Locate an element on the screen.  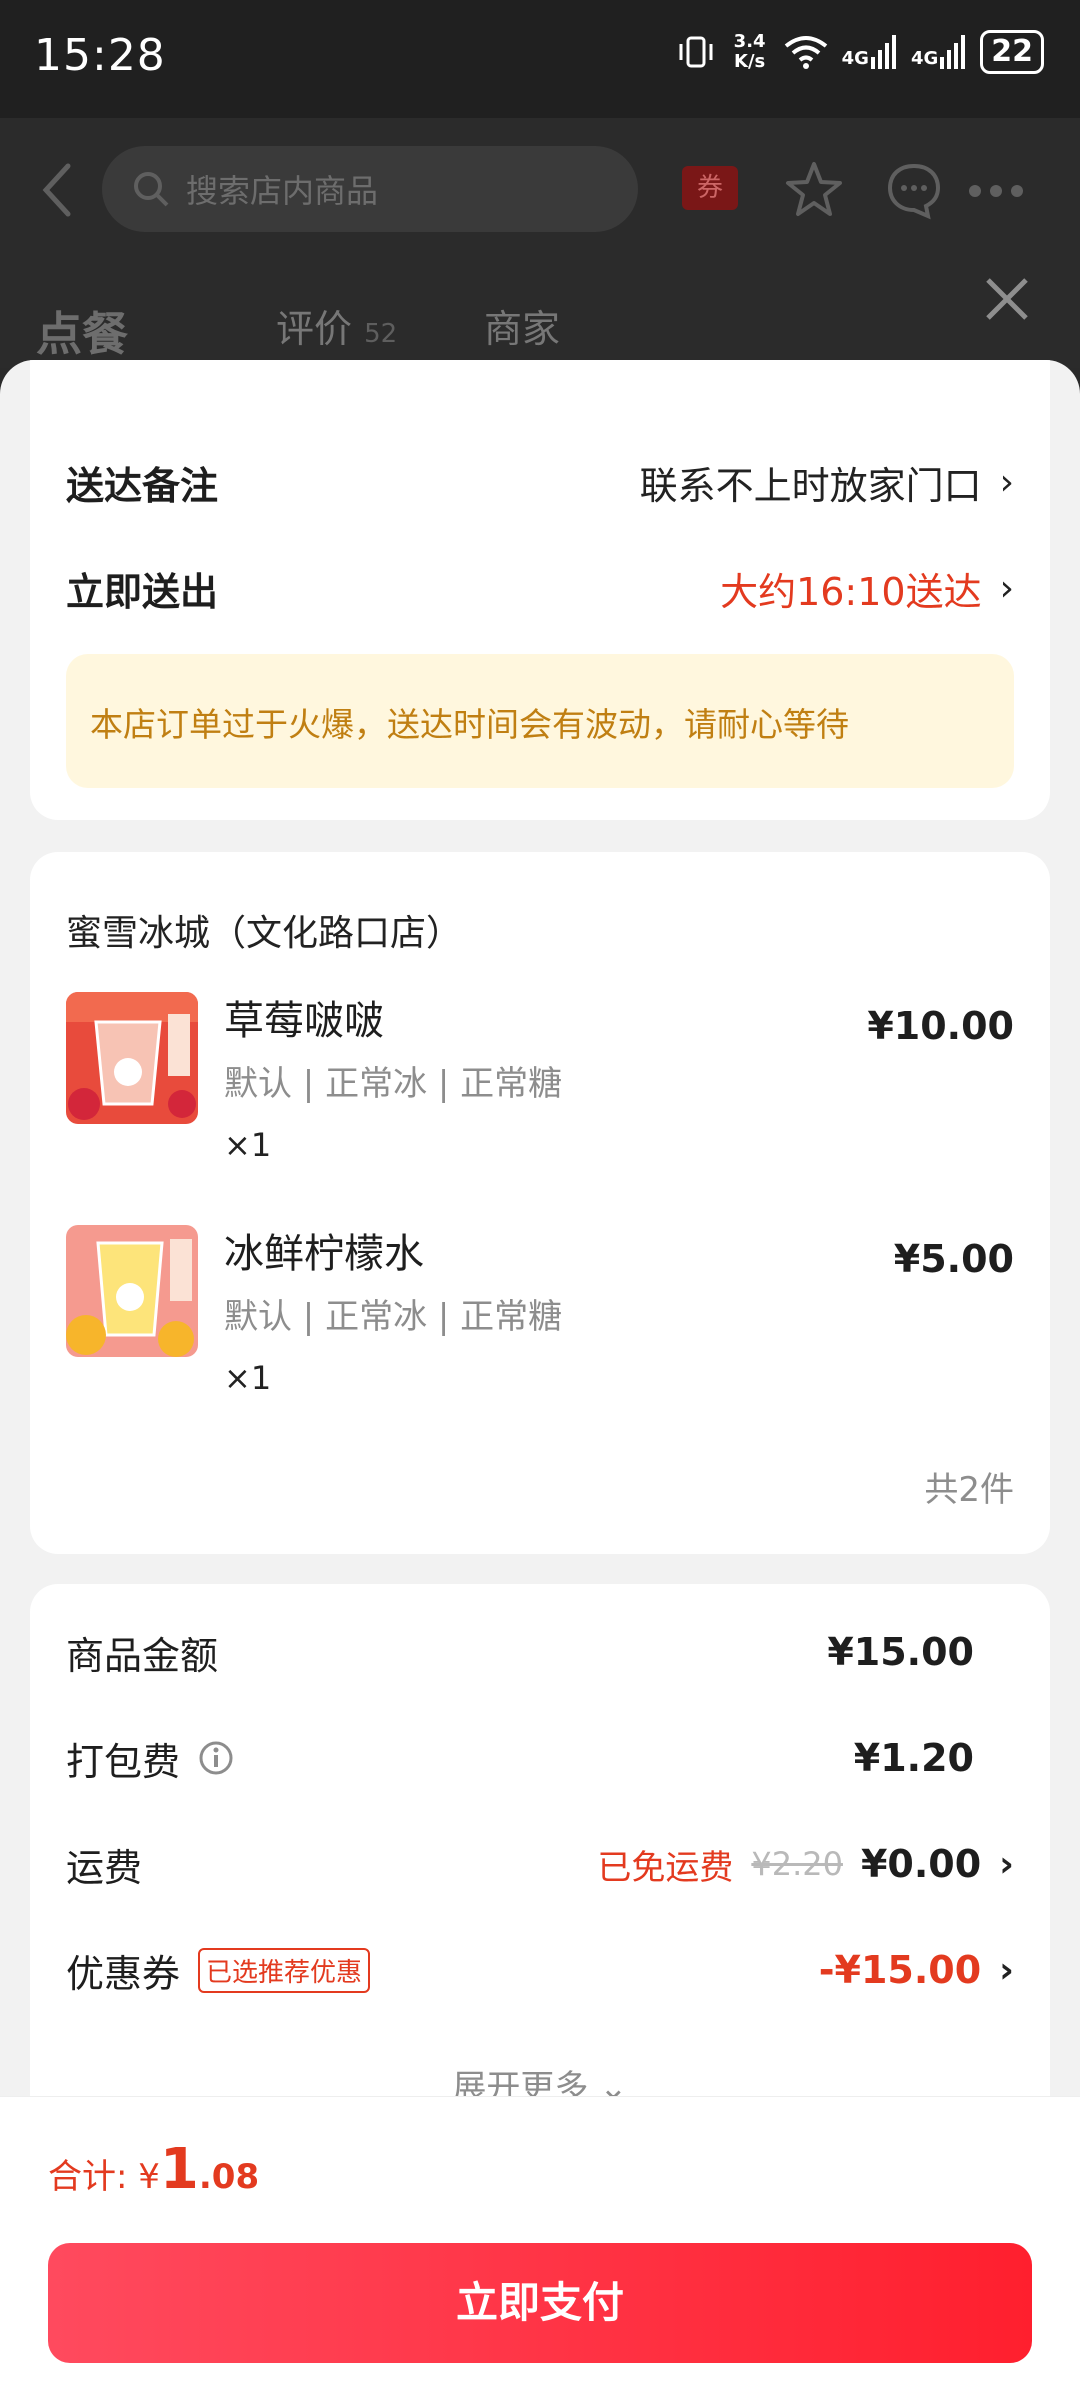
busy-notice: 本店订单过于火爆，送达时间会有波动，请耐心等待 is located at coordinates (540, 721).